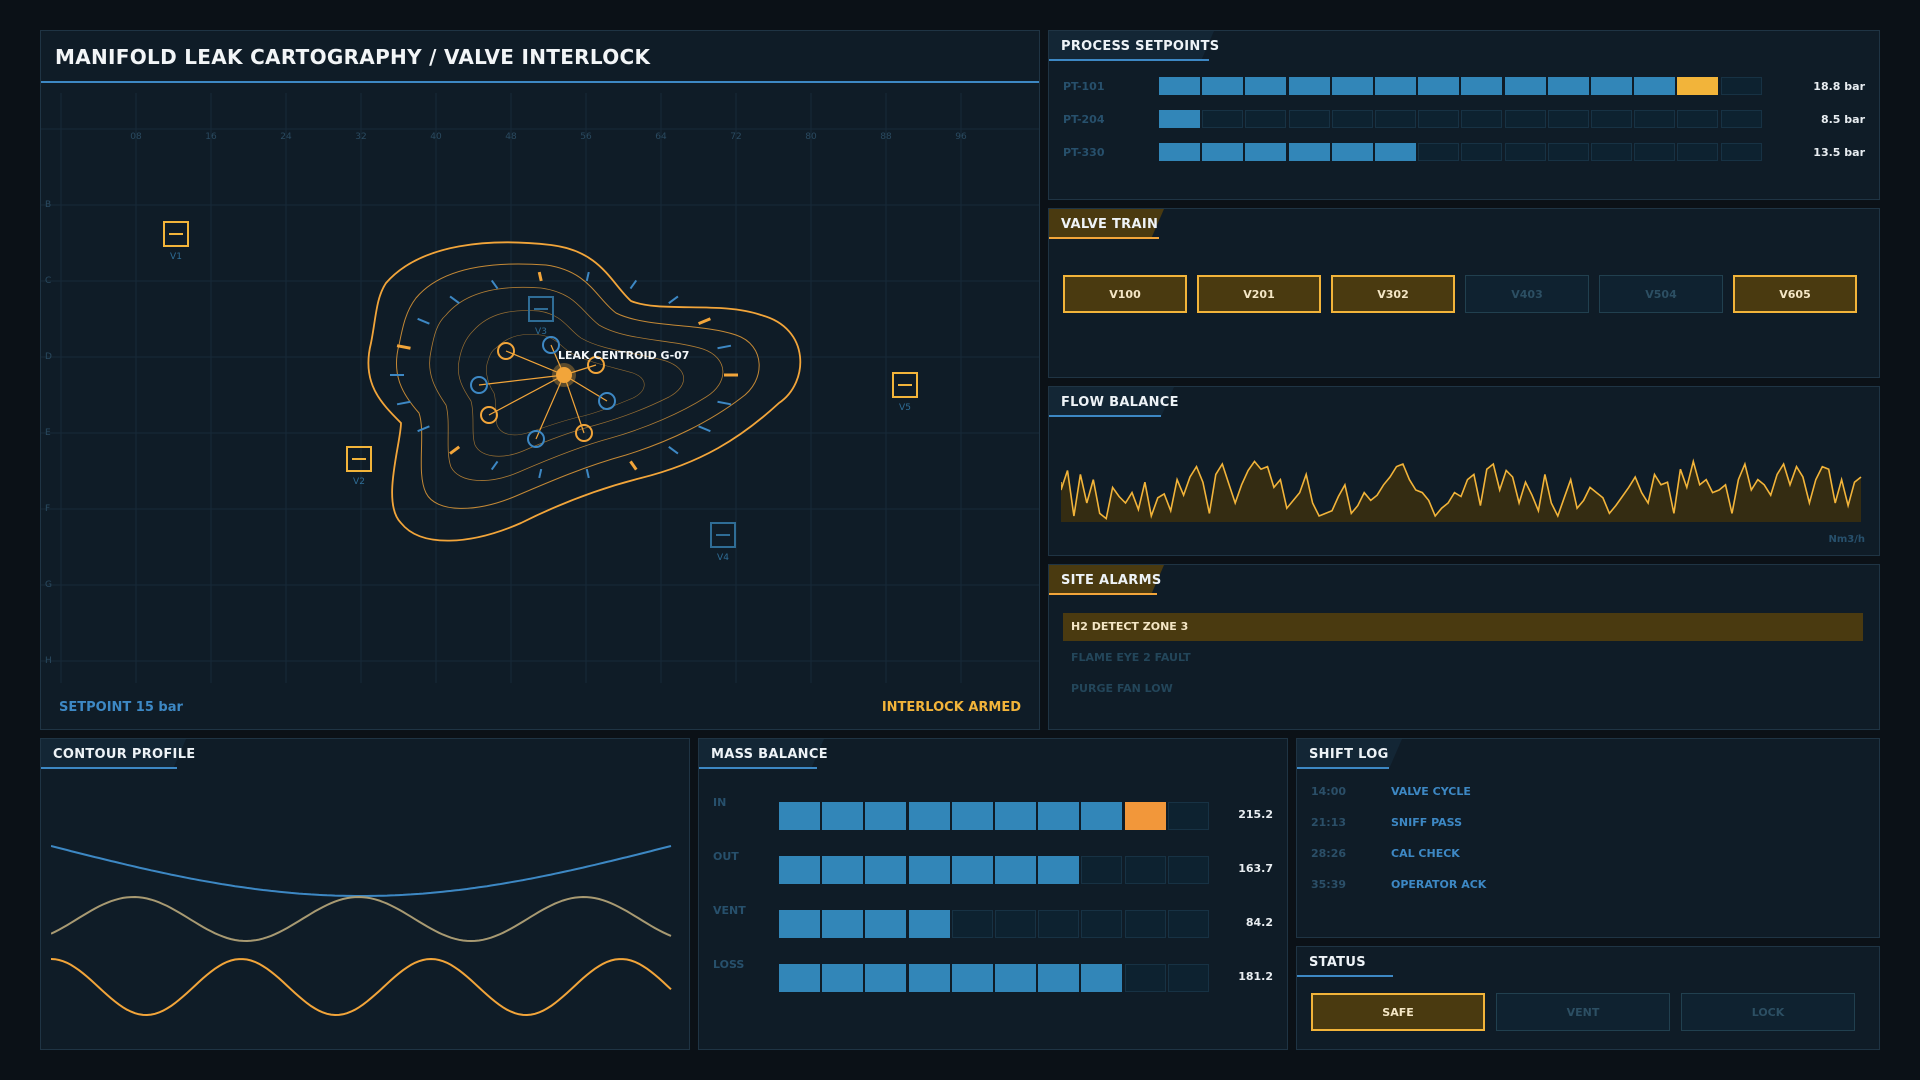 The height and width of the screenshot is (1080, 1920). Describe the element at coordinates (729, 910) in the screenshot. I see `mass-label: VENT` at that location.